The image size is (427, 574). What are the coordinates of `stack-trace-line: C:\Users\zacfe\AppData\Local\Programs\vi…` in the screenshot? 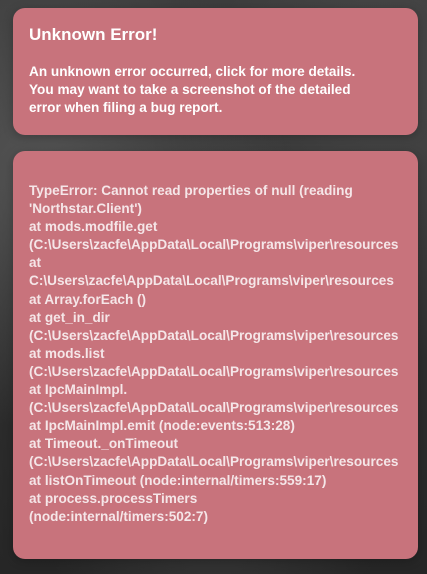 It's located at (211, 281).